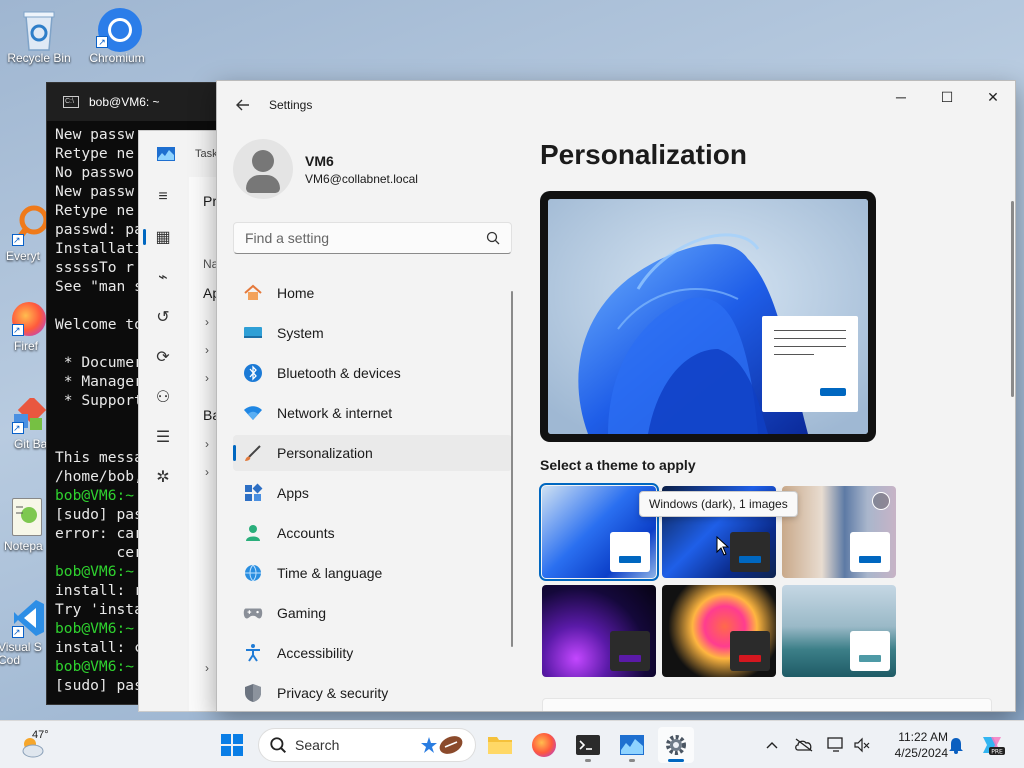 Image resolution: width=1024 pixels, height=768 pixels. I want to click on search-highlight-icon, so click(442, 745).